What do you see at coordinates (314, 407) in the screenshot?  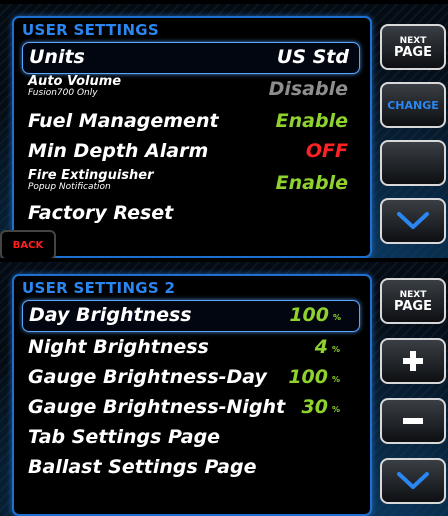 I see `setting-value: 30` at bounding box center [314, 407].